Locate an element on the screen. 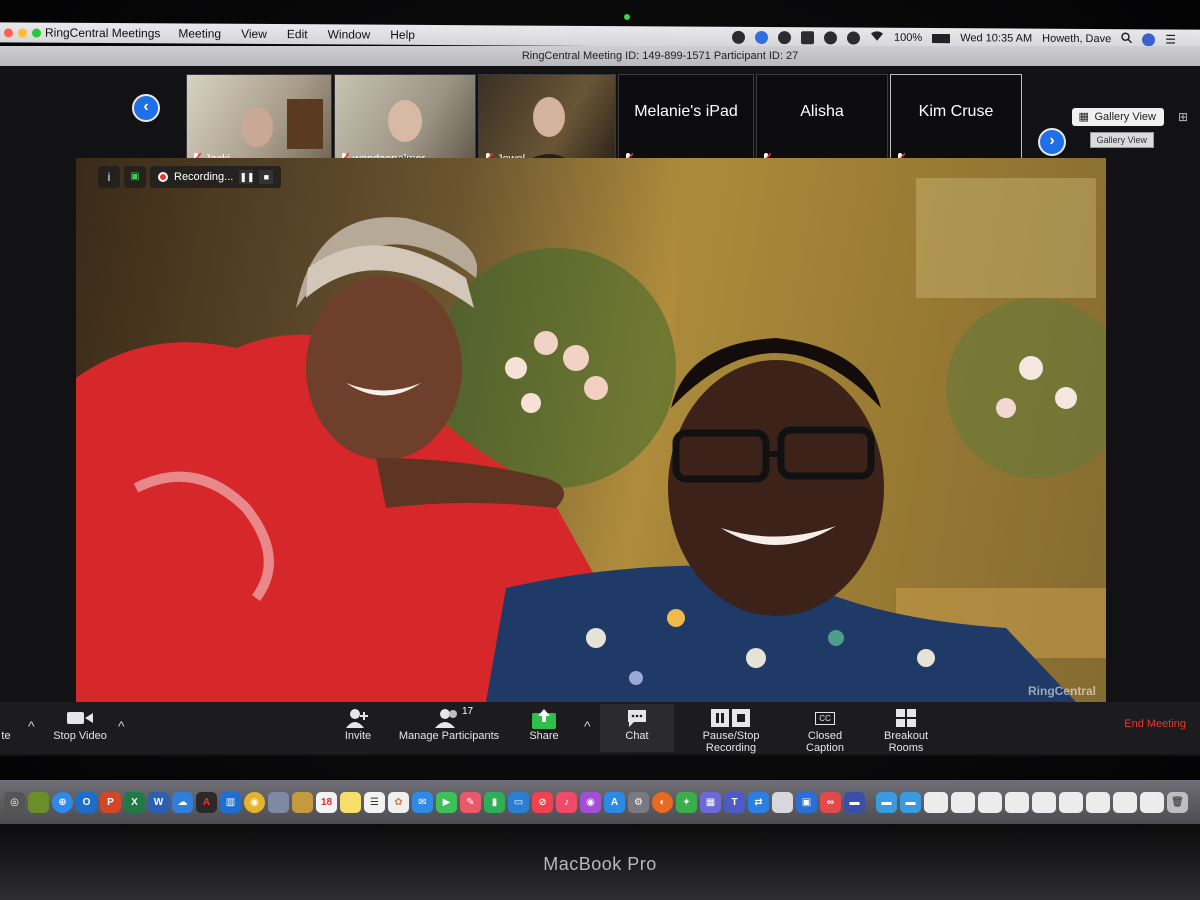 This screenshot has width=1200, height=900. manage-participants-button: 17 Manage Participants is located at coordinates (449, 724).